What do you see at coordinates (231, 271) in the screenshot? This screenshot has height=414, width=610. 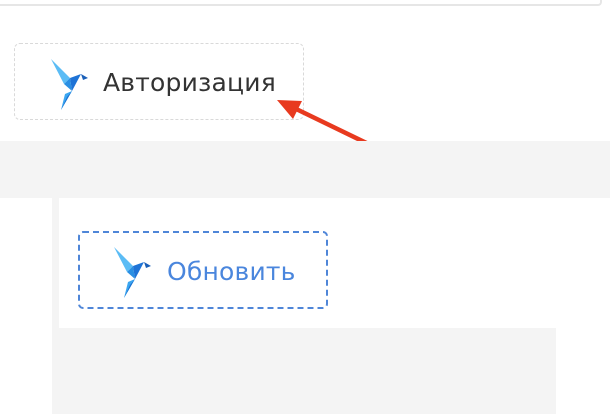 I see `refresh-button-label: Обновить` at bounding box center [231, 271].